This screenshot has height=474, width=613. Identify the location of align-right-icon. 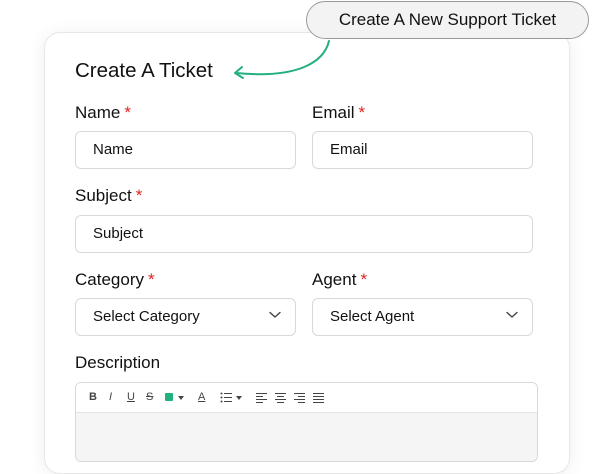
(299, 397).